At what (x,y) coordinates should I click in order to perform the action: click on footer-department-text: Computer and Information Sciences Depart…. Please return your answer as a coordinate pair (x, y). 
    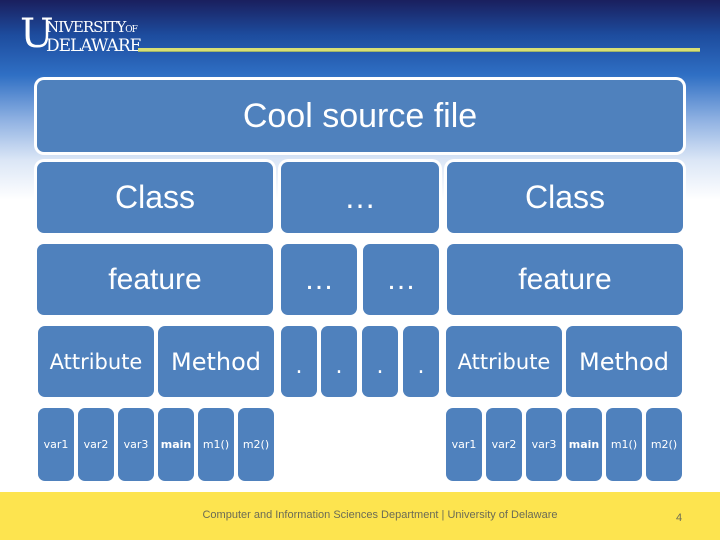
    Looking at the image, I should click on (380, 515).